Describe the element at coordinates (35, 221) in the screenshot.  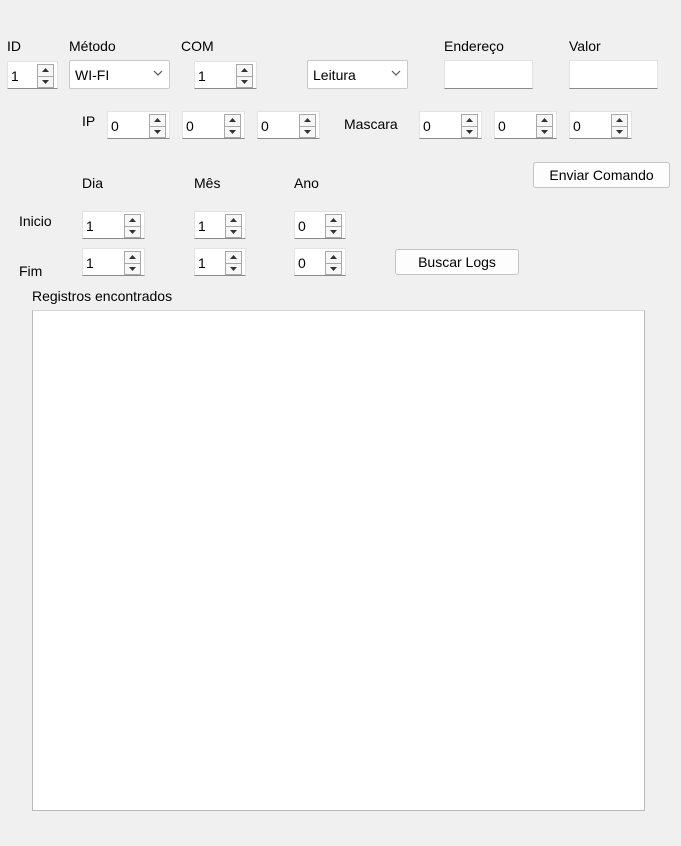
I see `inicio-label: Inicio` at that location.